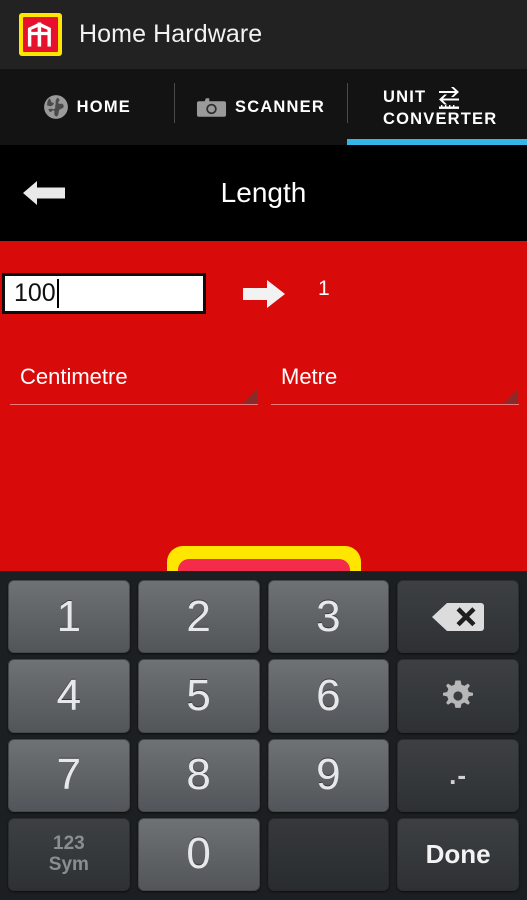  I want to click on swap-arrows-icon, so click(449, 97).